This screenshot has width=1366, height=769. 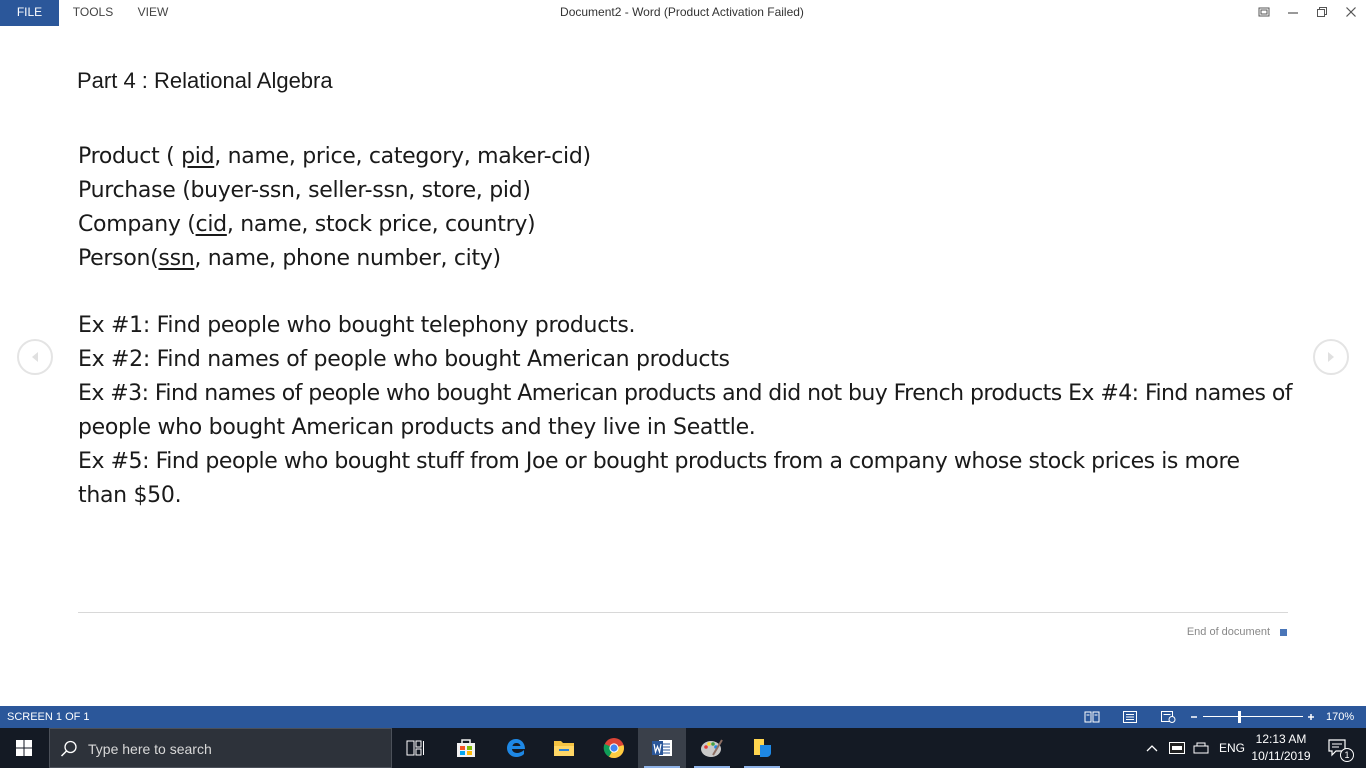 I want to click on web-layout-icon, so click(x=1168, y=717).